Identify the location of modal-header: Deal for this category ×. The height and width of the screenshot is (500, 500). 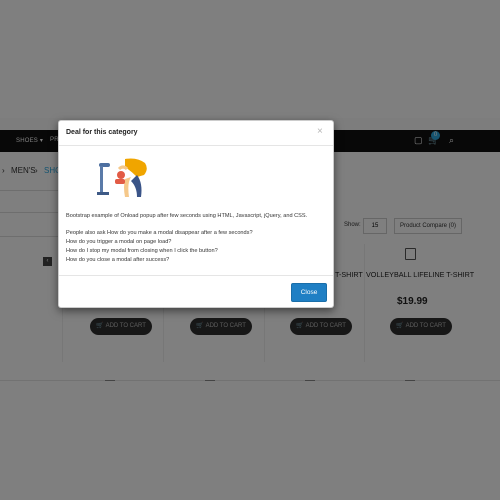
(196, 133).